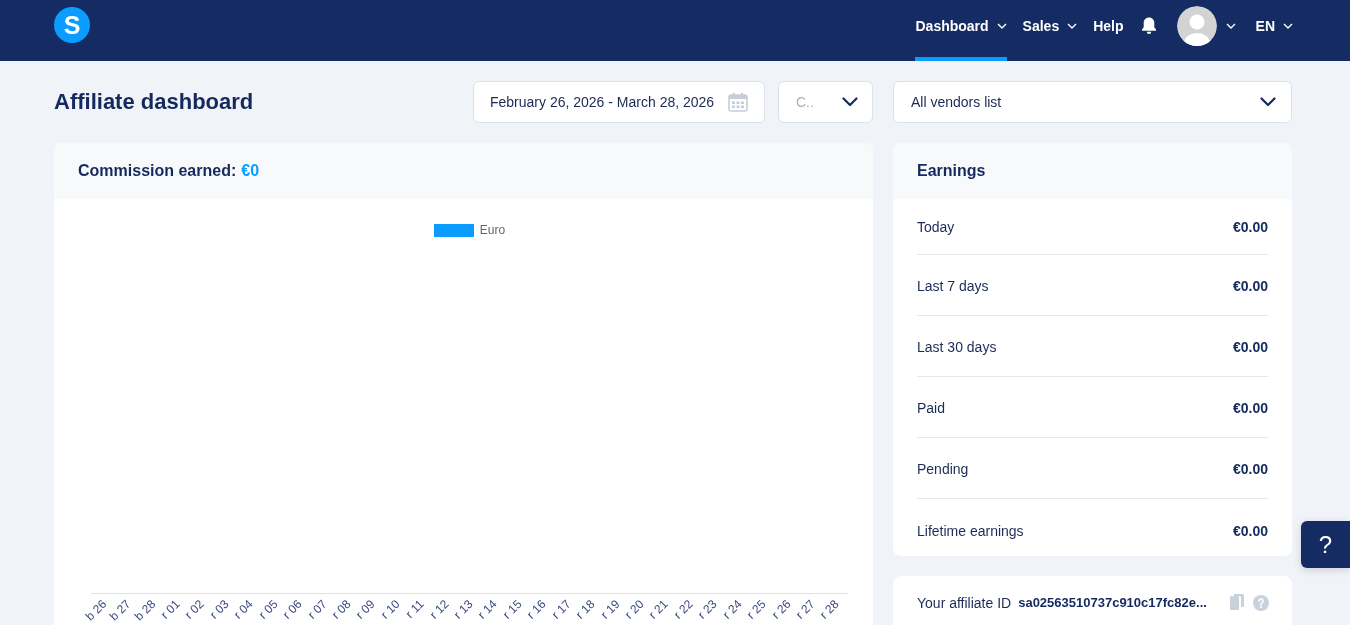 This screenshot has height=625, width=1350. What do you see at coordinates (1108, 30) in the screenshot?
I see `nav-tab: Help` at bounding box center [1108, 30].